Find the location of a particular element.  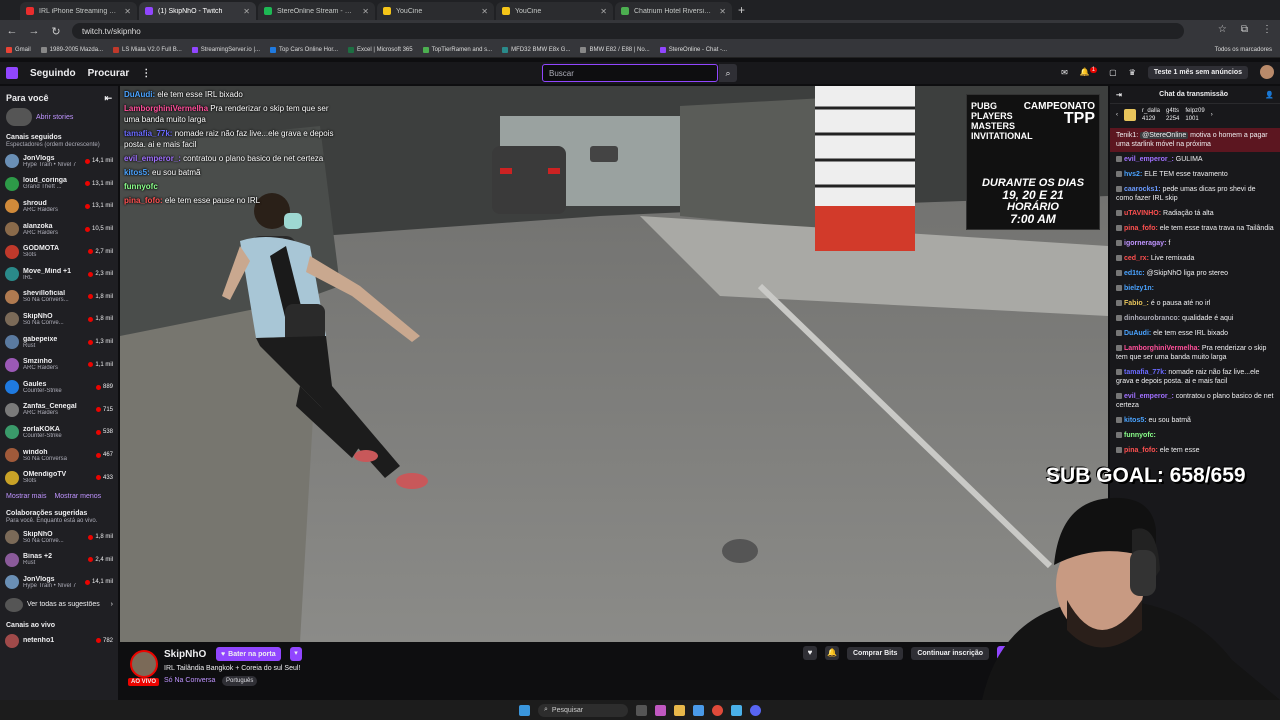

browser-tab: (1) SkipNhO - Twitch ✕ is located at coordinates (197, 11).